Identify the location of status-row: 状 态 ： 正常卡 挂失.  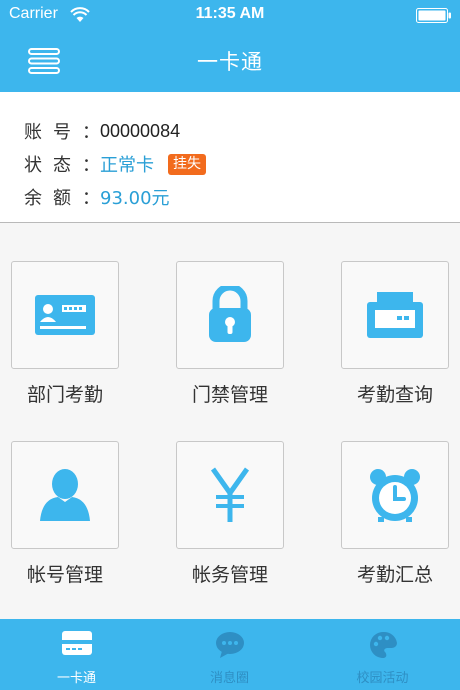
(115, 164).